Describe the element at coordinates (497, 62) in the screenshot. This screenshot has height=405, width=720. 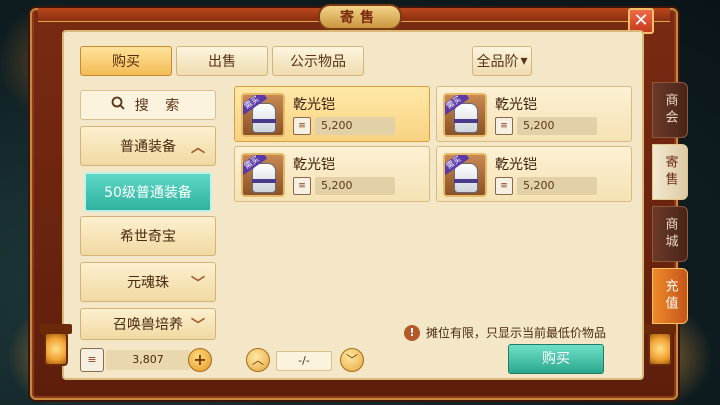
I see `grade-select-value: 全品阶` at that location.